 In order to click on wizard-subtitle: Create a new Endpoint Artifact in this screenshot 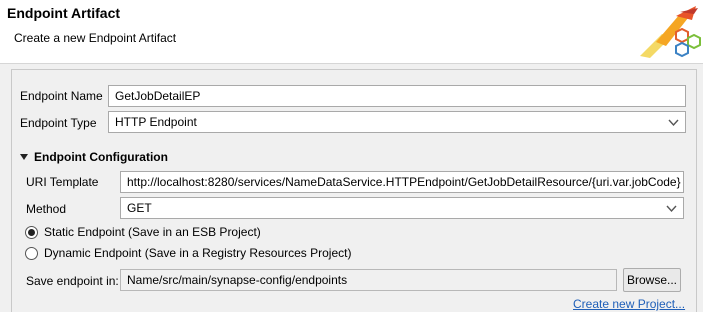, I will do `click(95, 38)`.